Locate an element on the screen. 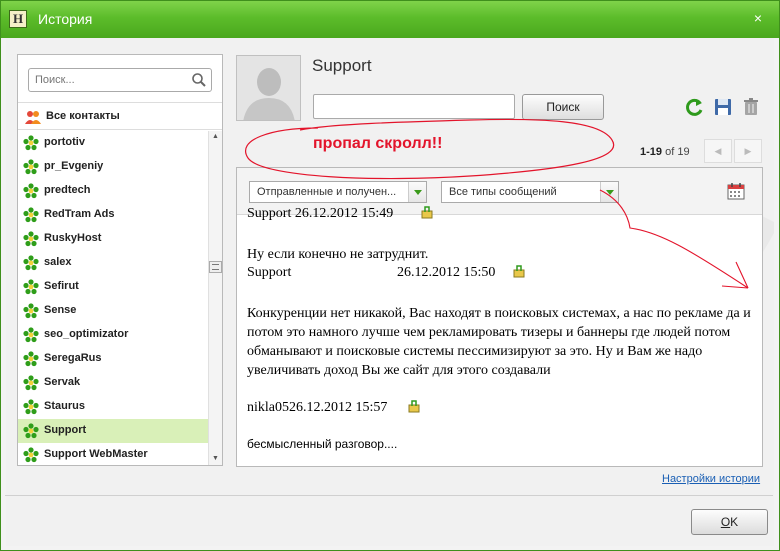  message-sender: Support is located at coordinates (269, 272).